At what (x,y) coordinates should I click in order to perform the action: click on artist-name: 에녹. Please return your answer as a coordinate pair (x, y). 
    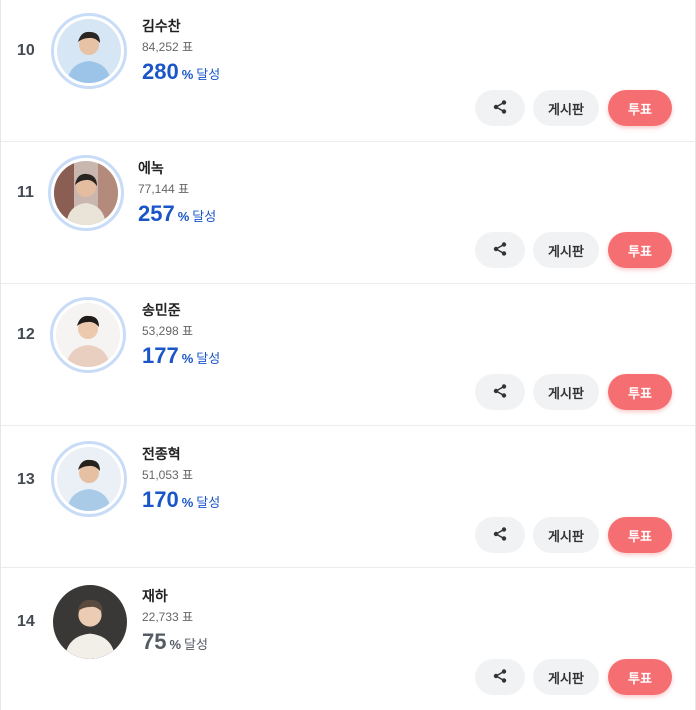
    Looking at the image, I should click on (151, 168).